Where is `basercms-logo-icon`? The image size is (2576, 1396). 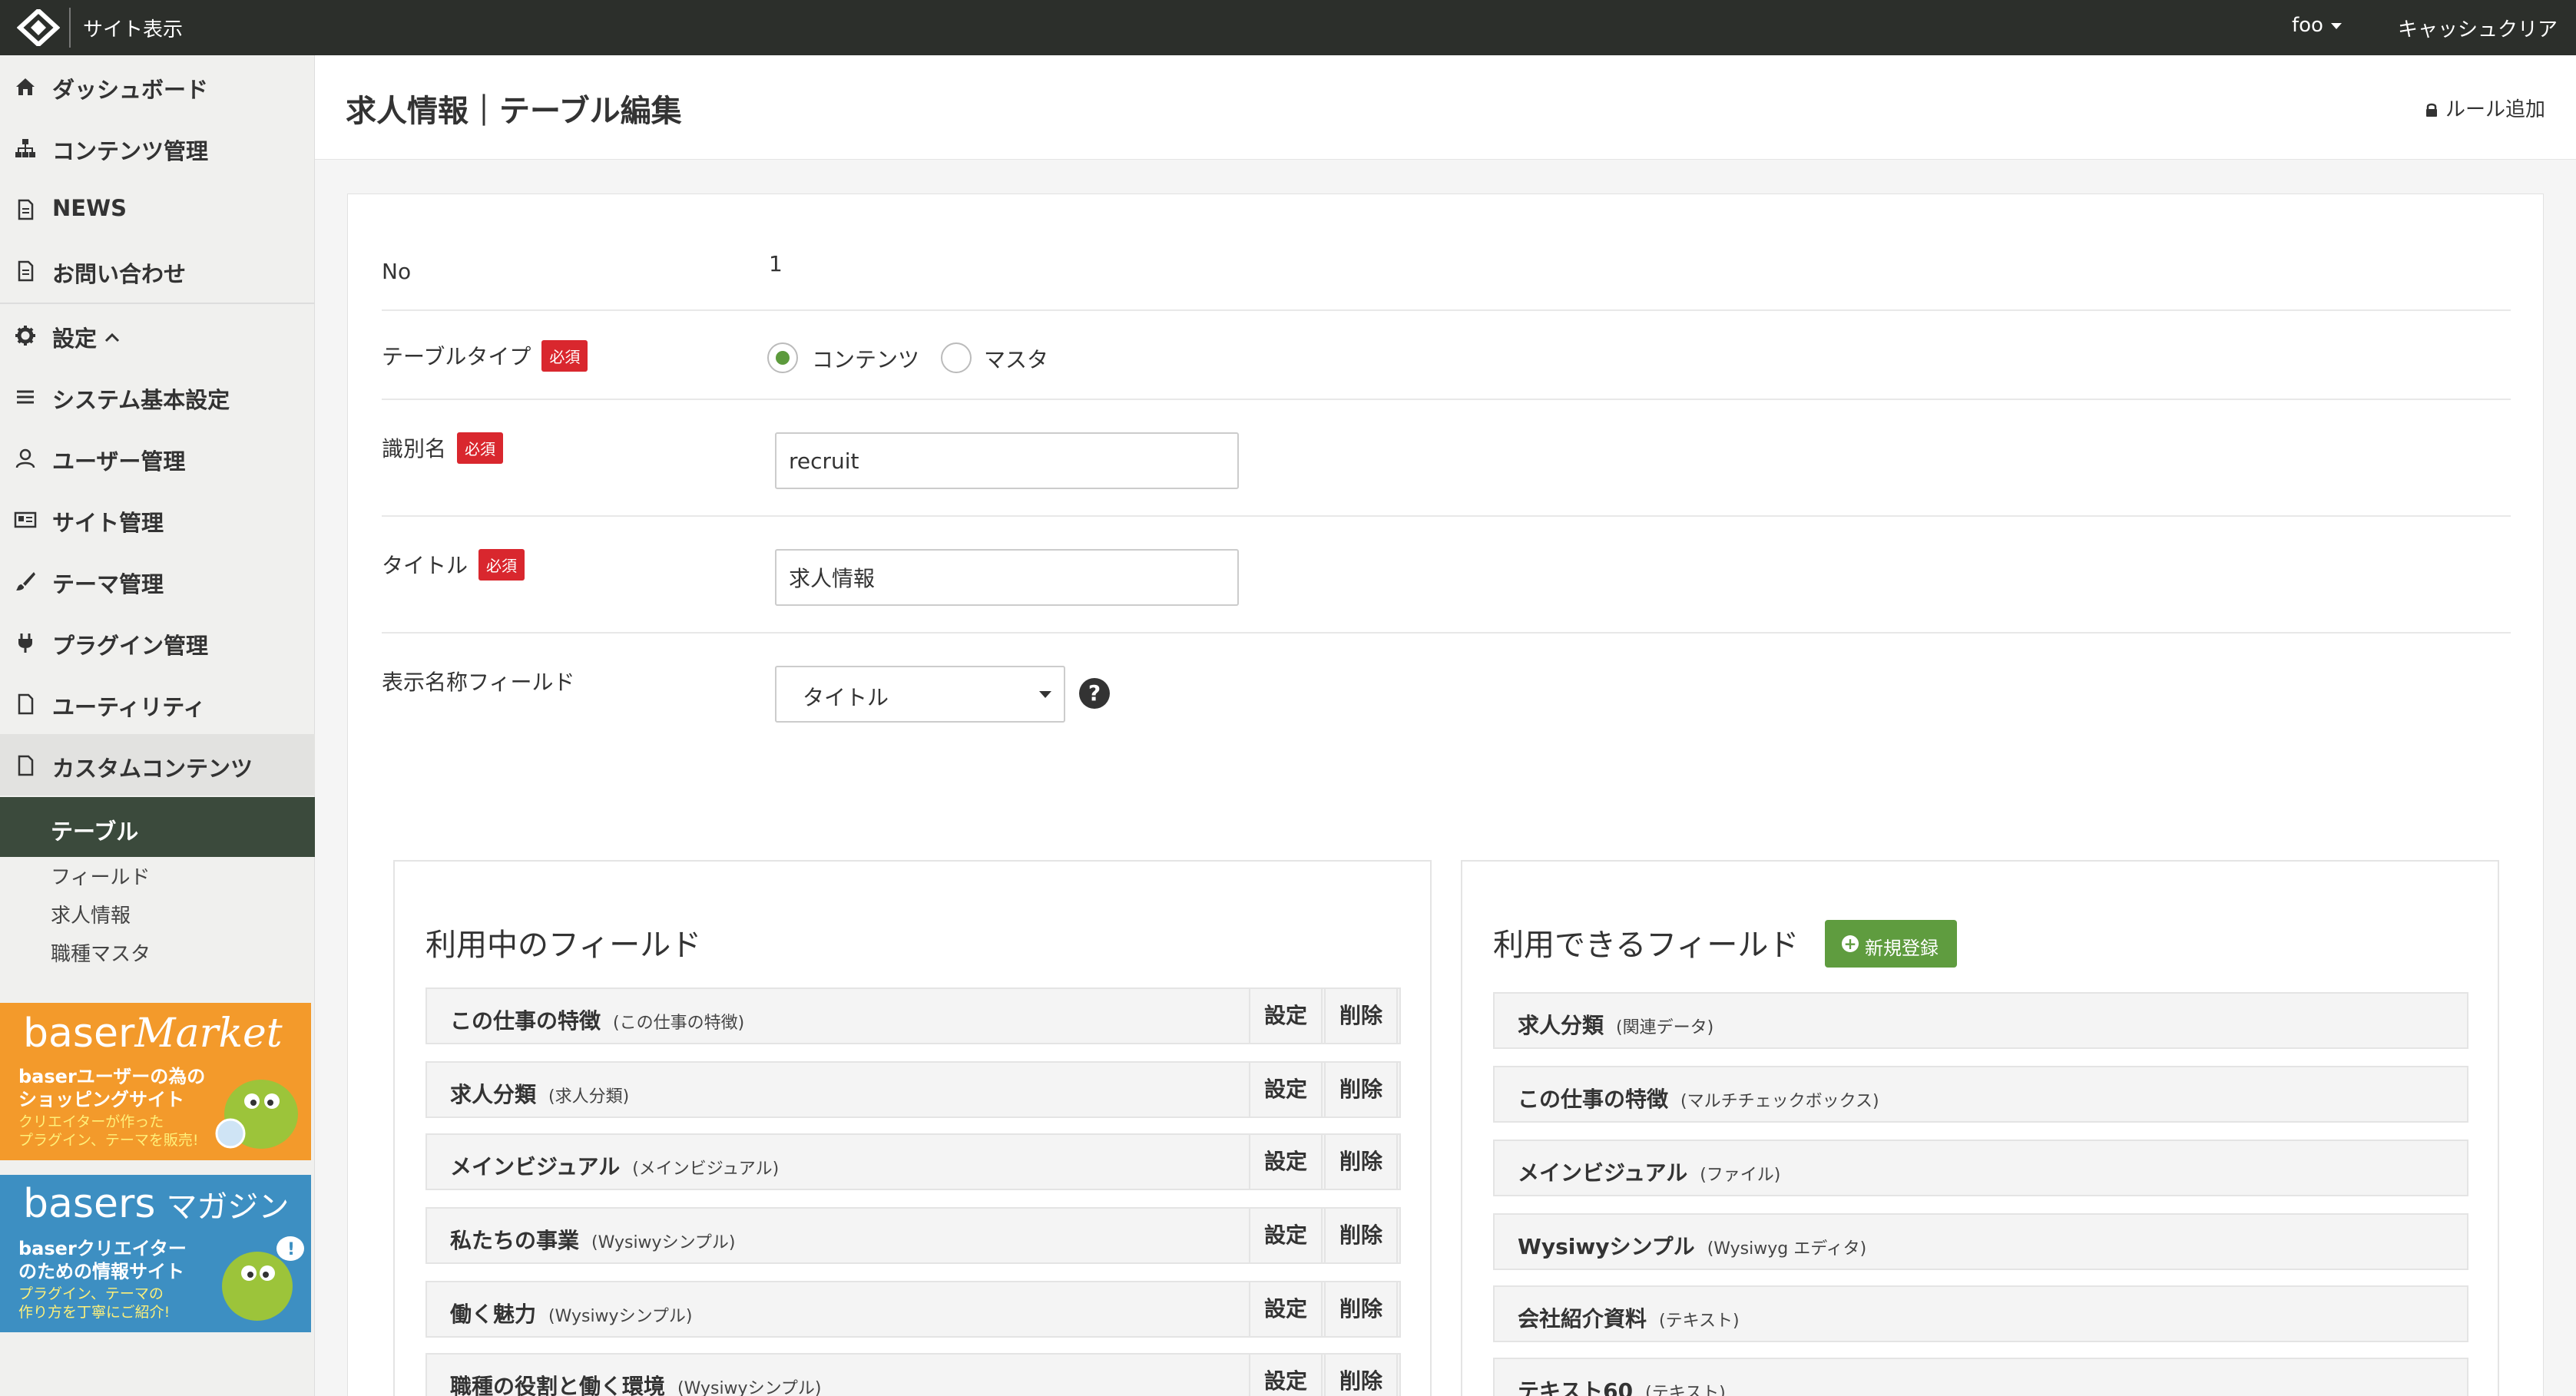
basercms-logo-icon is located at coordinates (38, 27).